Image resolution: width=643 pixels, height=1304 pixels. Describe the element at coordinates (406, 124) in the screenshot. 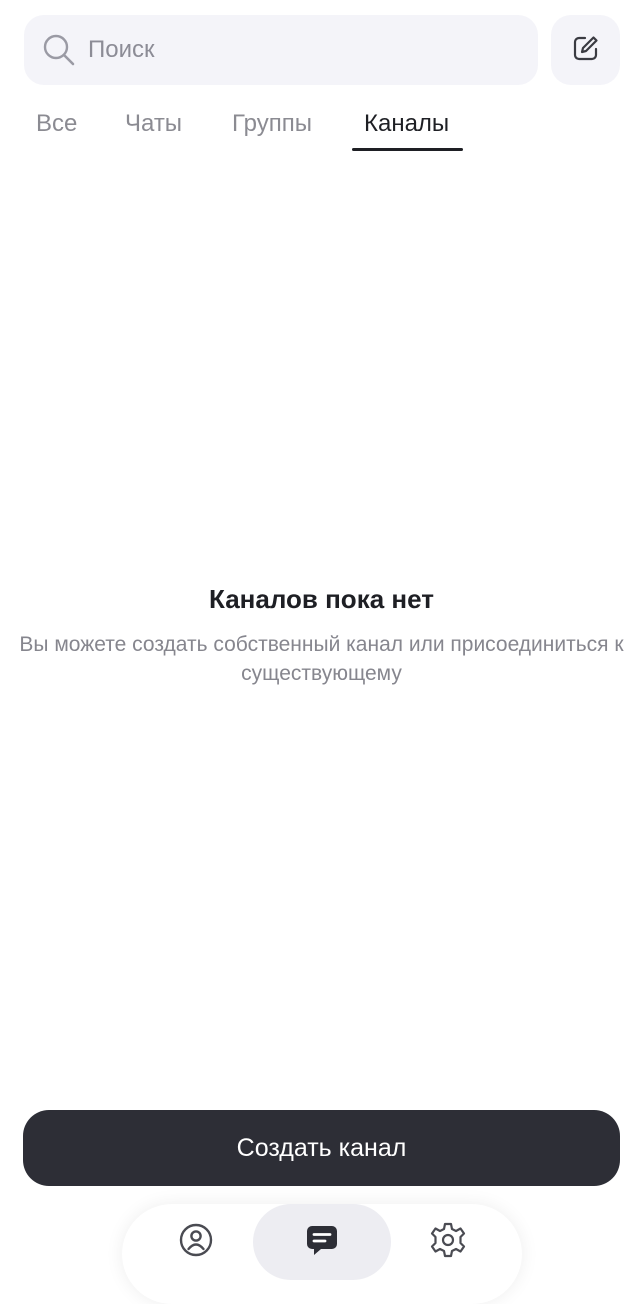

I see `tab-channels: Каналы` at that location.